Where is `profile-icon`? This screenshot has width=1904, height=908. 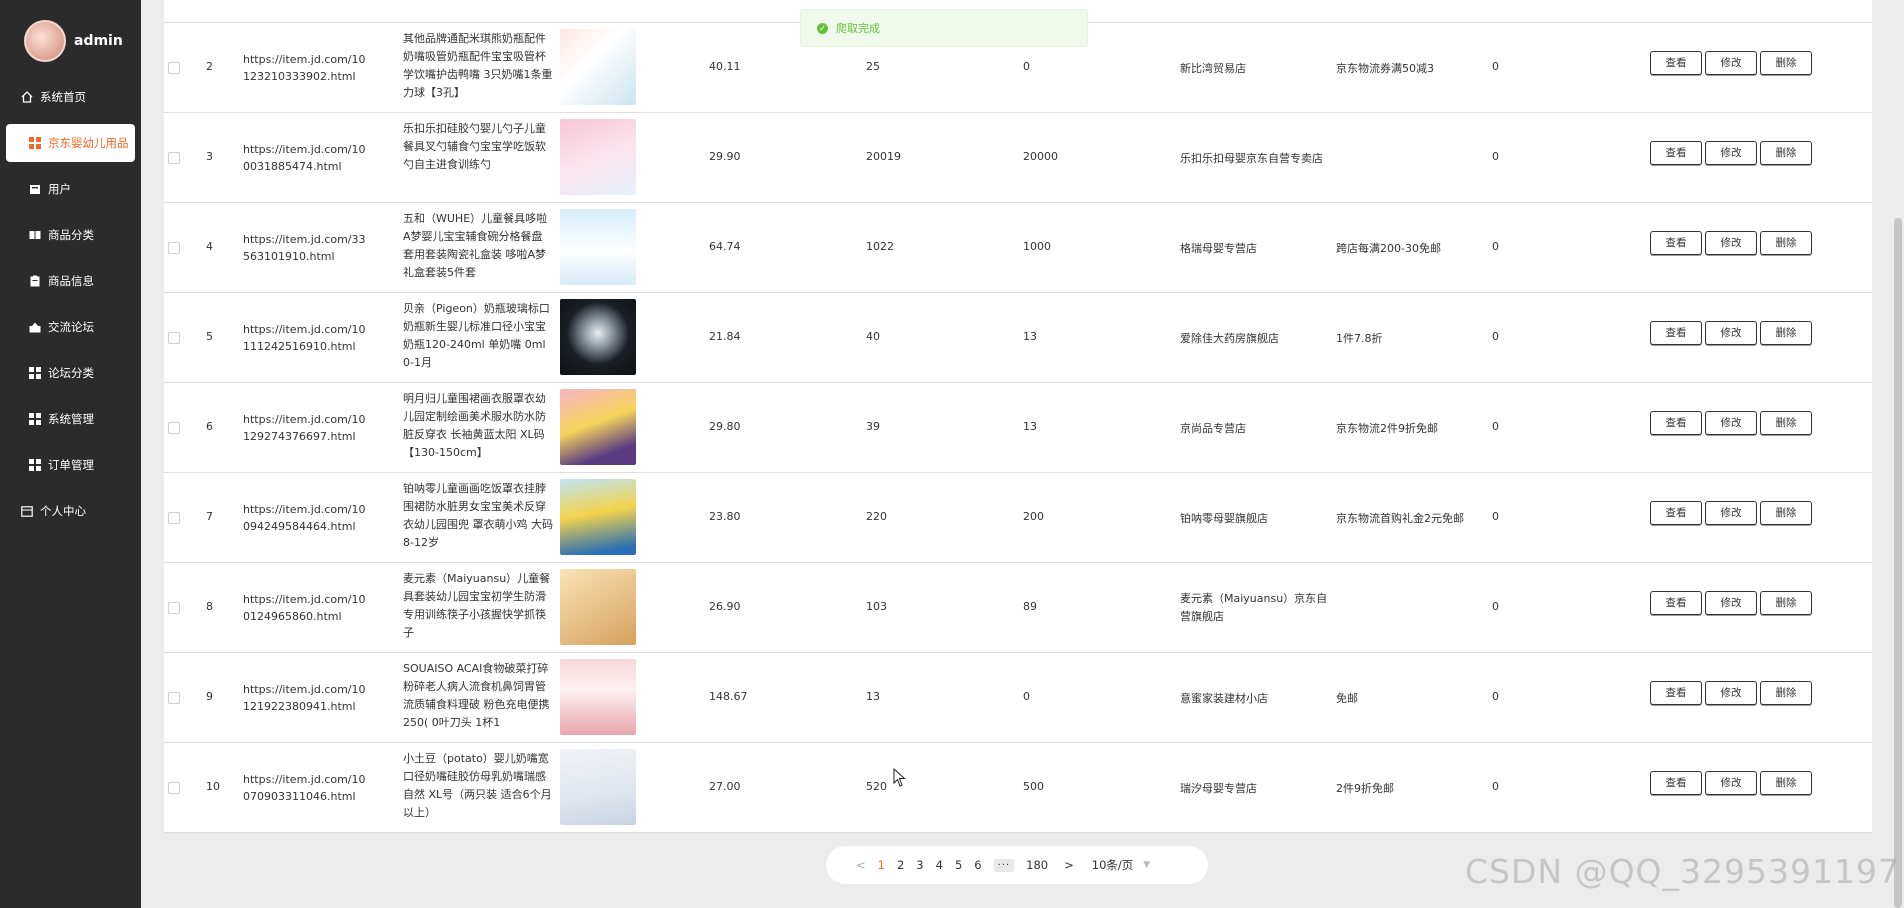
profile-icon is located at coordinates (27, 511).